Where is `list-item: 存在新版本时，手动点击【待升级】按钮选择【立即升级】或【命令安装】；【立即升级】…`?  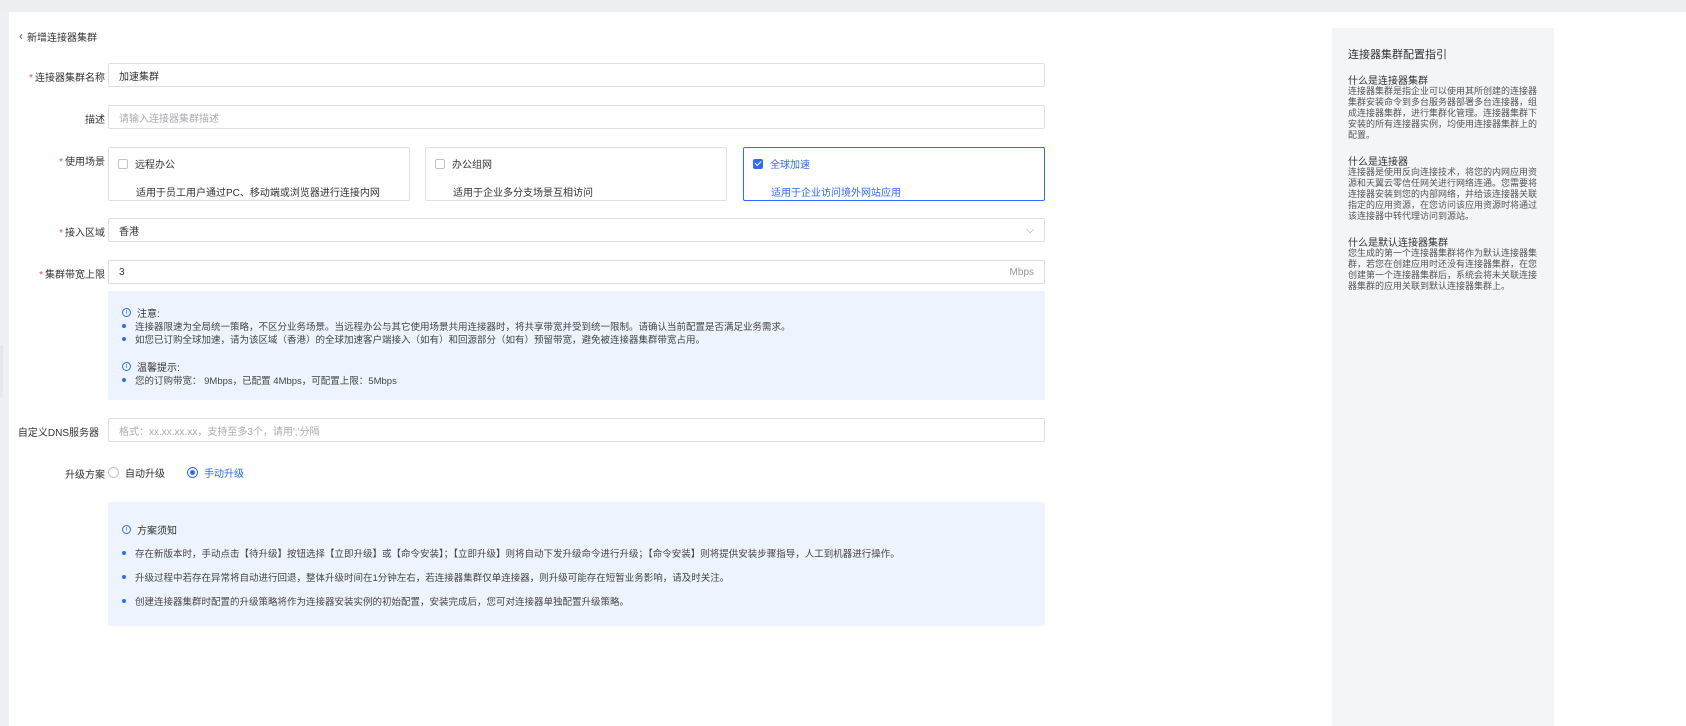
list-item: 存在新版本时，手动点击【待升级】按钮选择【立即升级】或【命令安装】；【立即升级】… is located at coordinates (511, 553).